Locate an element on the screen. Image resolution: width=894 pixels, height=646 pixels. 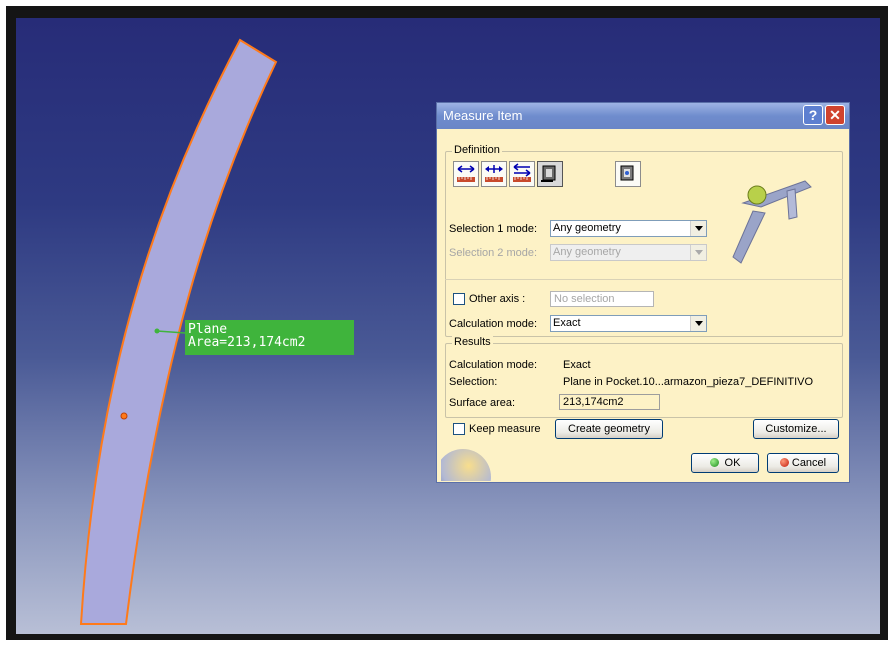
caliper-icon is located at coordinates (772, 222).